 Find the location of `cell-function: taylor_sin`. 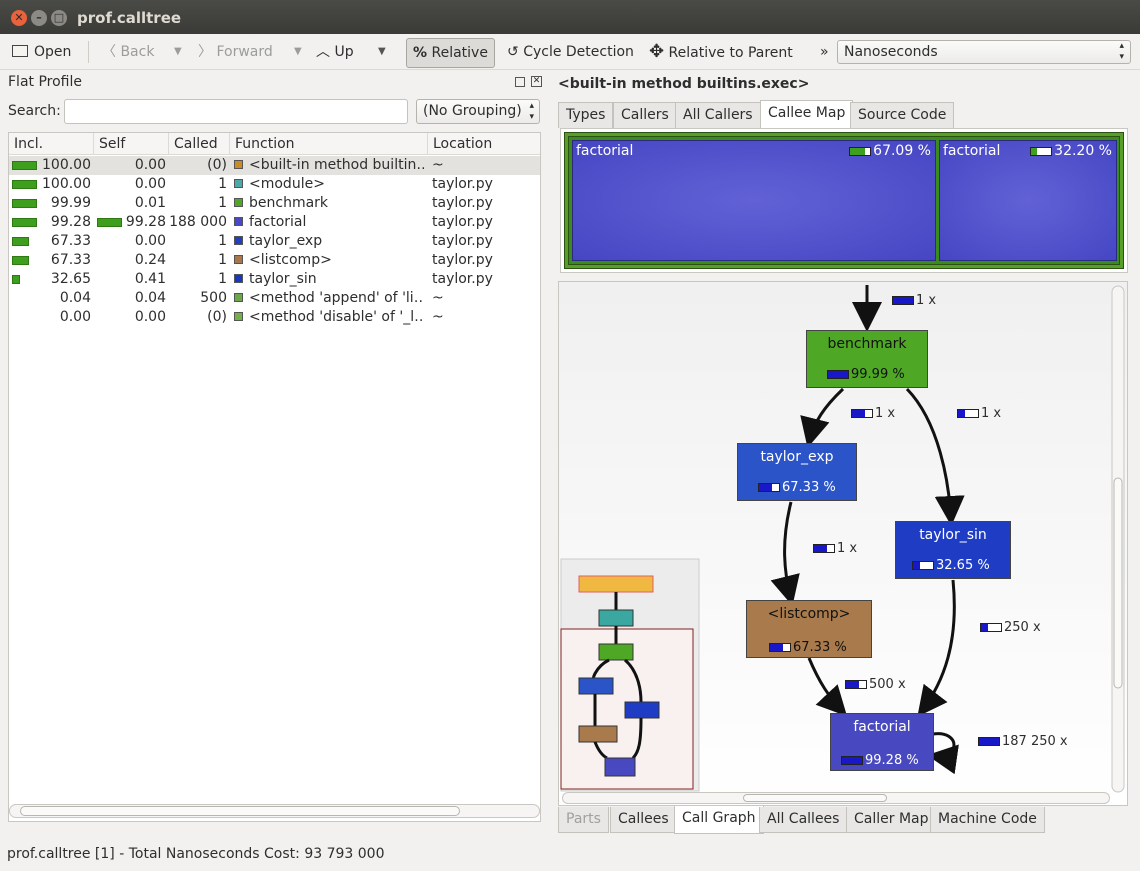

cell-function: taylor_sin is located at coordinates (329, 279).